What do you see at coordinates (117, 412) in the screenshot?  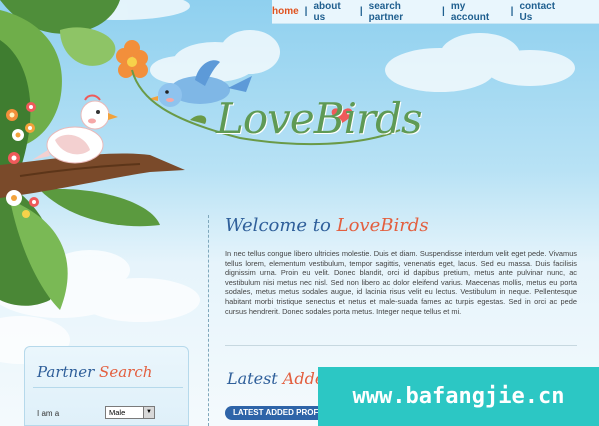 I see `gender-select-value: Male` at bounding box center [117, 412].